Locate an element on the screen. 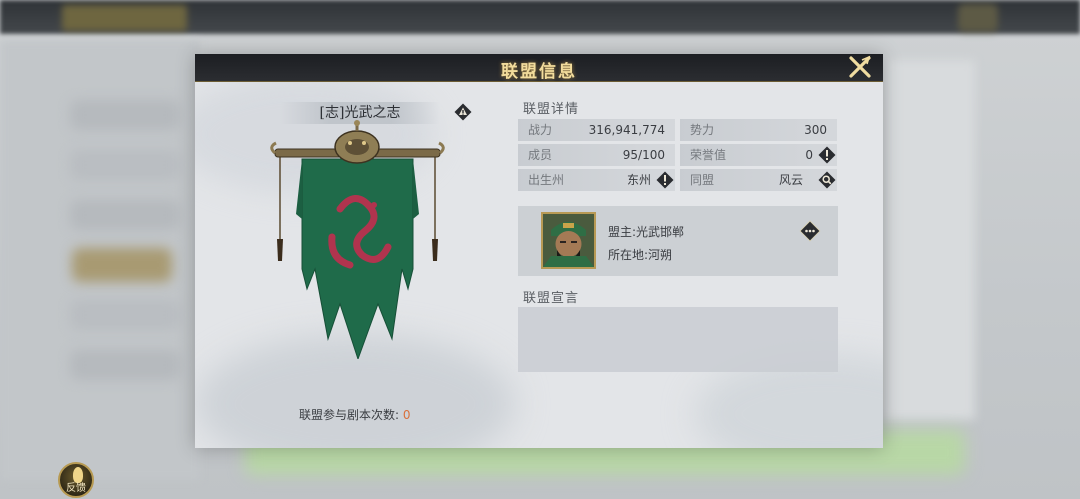  stat-honor: 荣誉值 0 is located at coordinates (758, 155).